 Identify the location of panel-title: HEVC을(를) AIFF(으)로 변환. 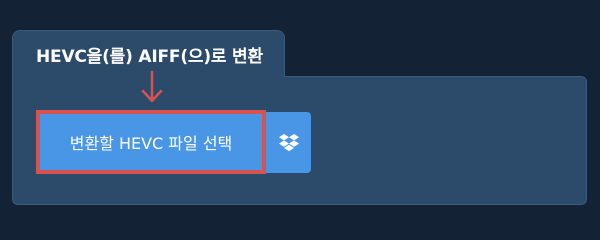
(149, 57).